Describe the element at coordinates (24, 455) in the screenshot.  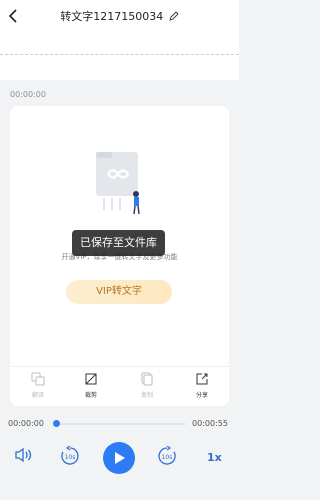
I see `volume-icon` at that location.